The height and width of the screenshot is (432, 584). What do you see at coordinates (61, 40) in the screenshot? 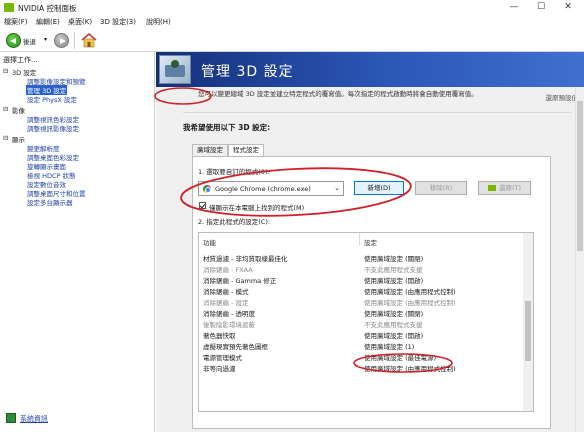
I see `forward-arrow-icon` at bounding box center [61, 40].